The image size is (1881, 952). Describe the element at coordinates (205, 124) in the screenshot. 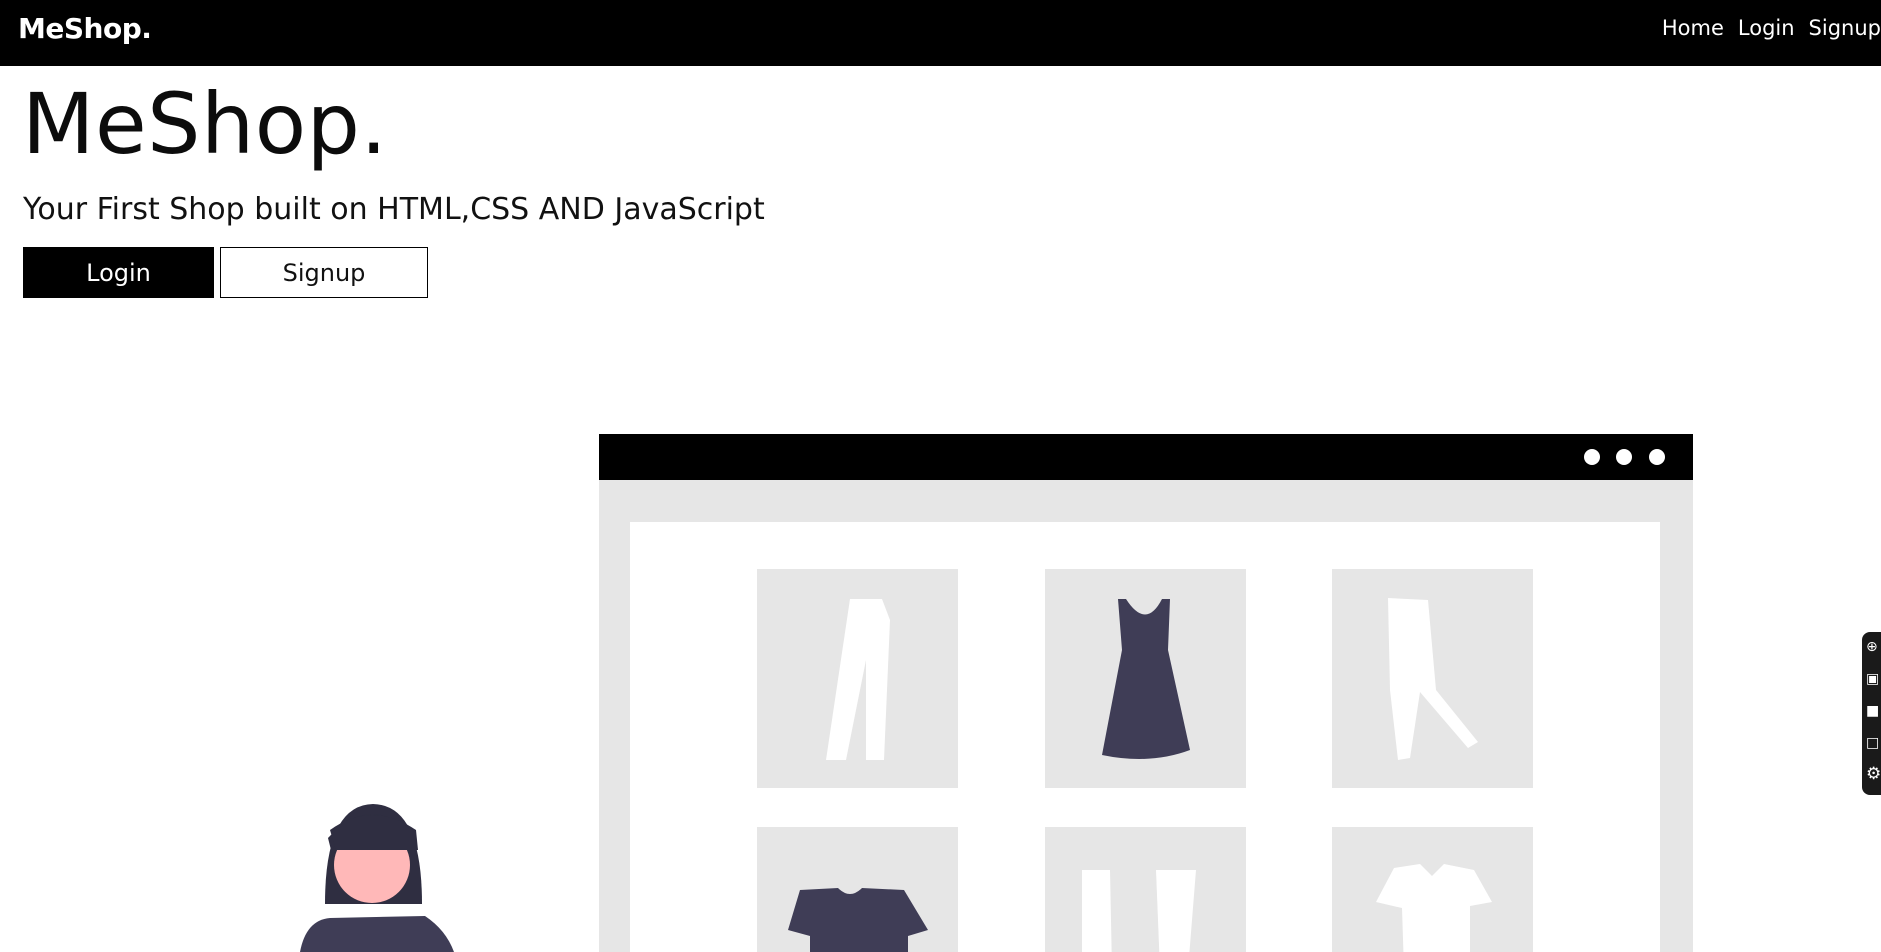

I see `hero-title: MeShop.` at that location.